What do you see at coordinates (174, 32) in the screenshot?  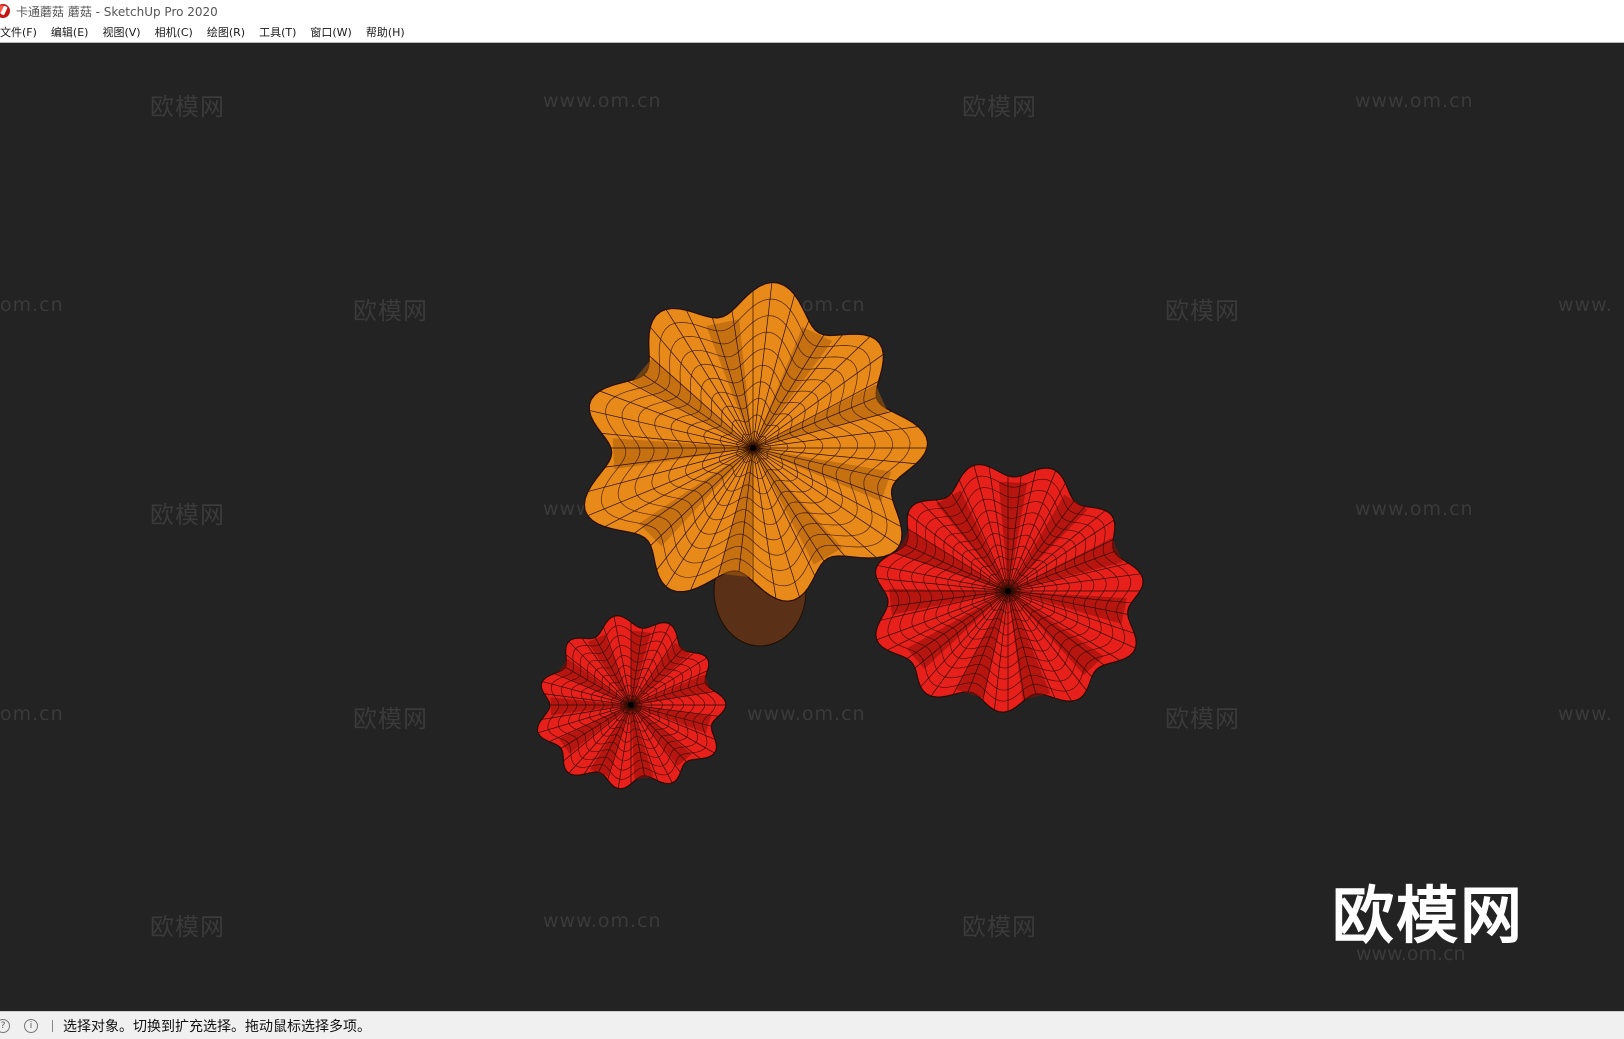 I see `menu-camera: 相机(C)` at bounding box center [174, 32].